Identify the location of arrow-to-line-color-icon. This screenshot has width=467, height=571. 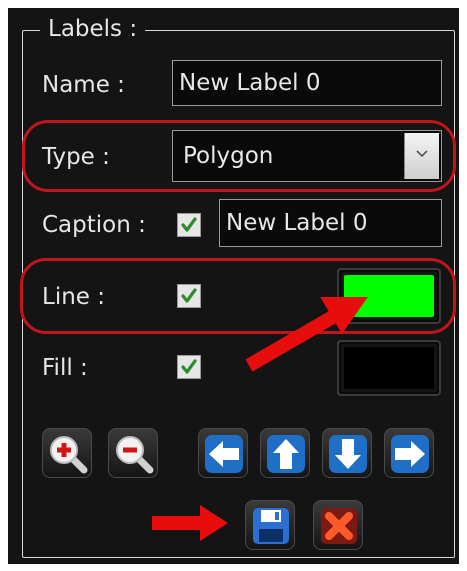
(296, 338).